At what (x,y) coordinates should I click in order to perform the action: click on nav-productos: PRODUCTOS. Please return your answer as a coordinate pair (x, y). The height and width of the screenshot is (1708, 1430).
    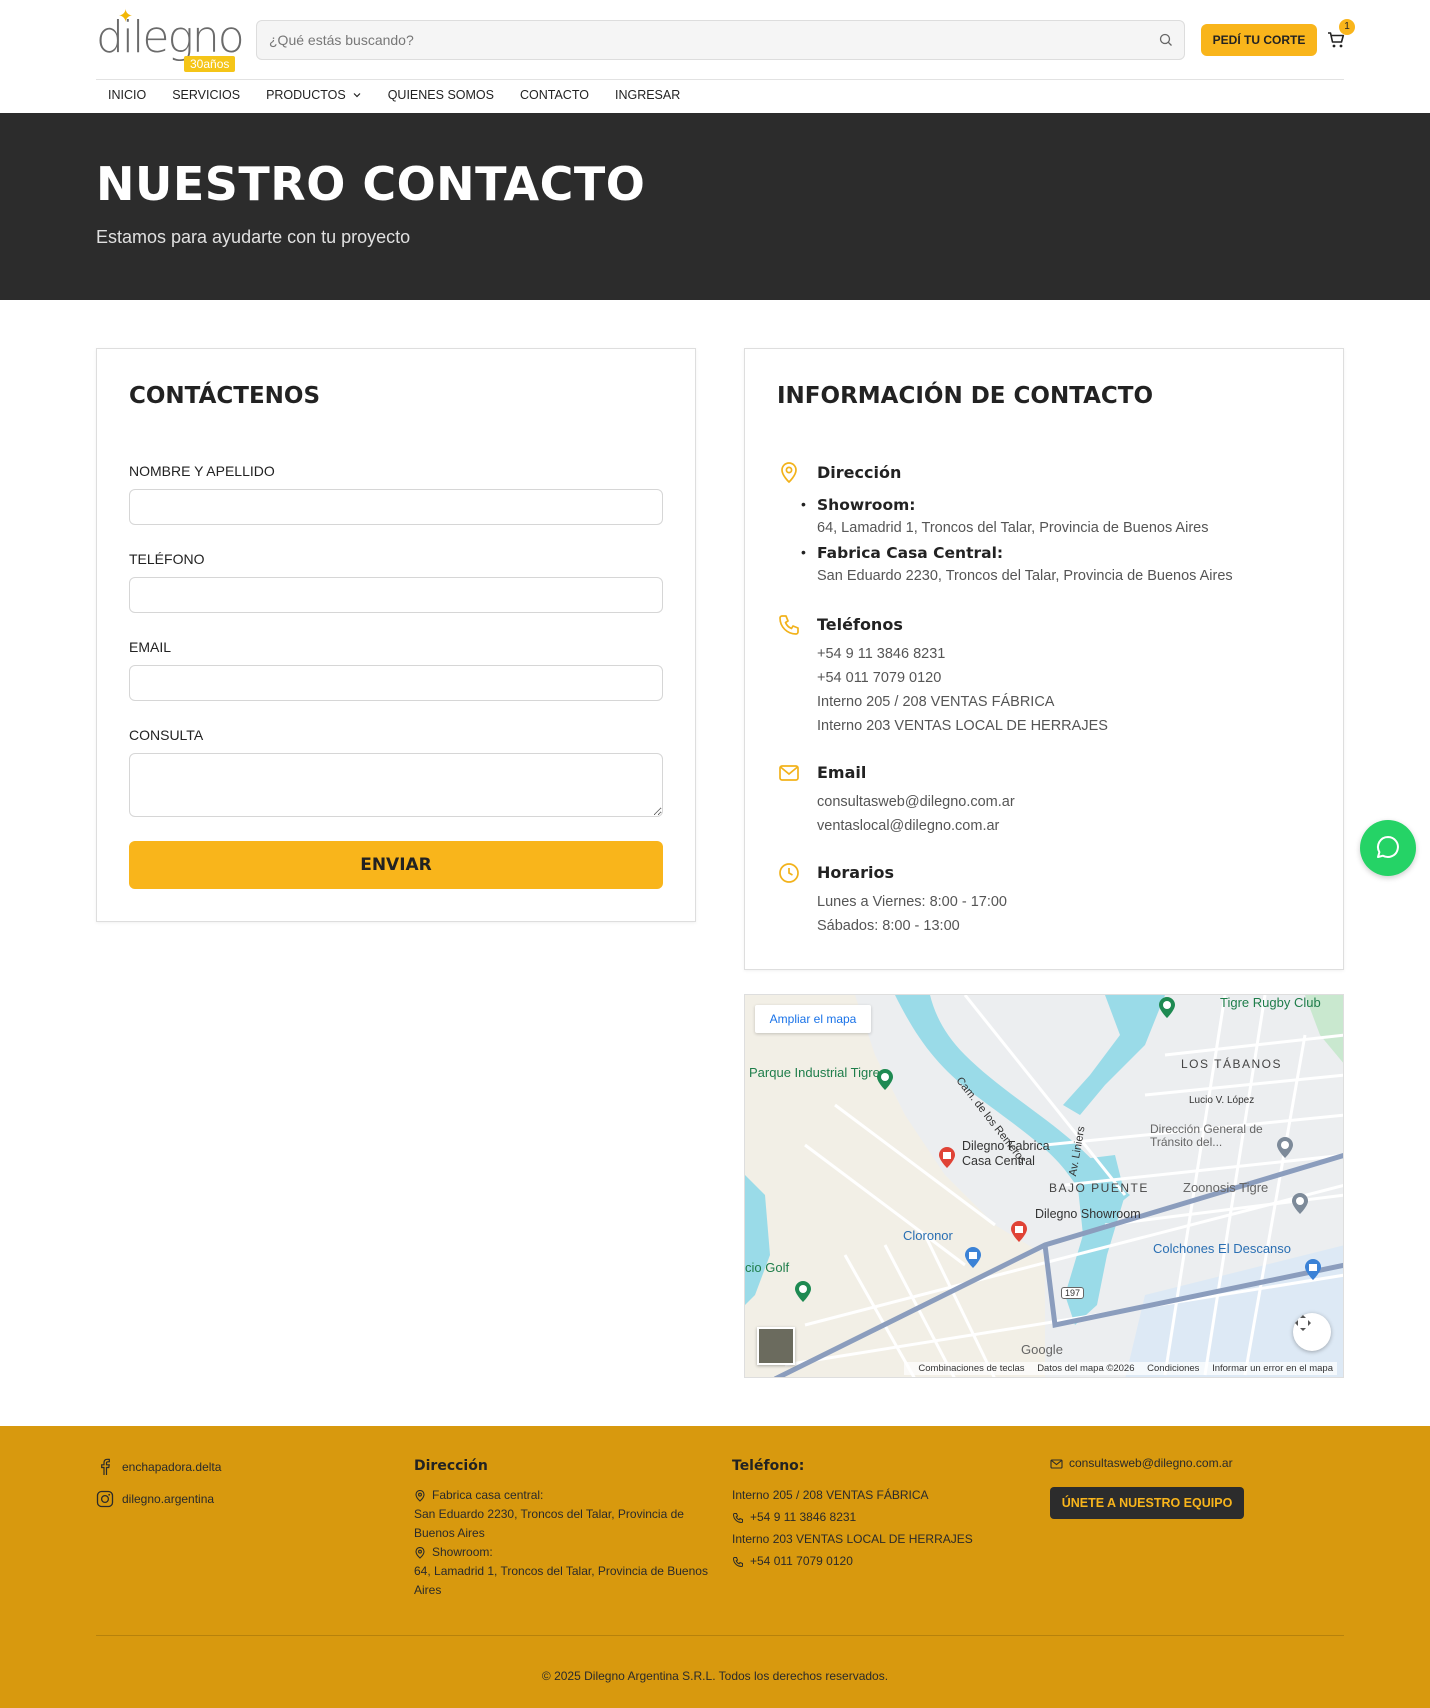
    Looking at the image, I should click on (314, 95).